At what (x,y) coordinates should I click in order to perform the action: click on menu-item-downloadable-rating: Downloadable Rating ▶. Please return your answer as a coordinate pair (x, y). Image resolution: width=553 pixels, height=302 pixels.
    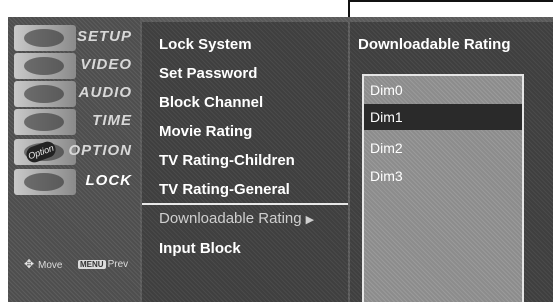
    Looking at the image, I should click on (236, 218).